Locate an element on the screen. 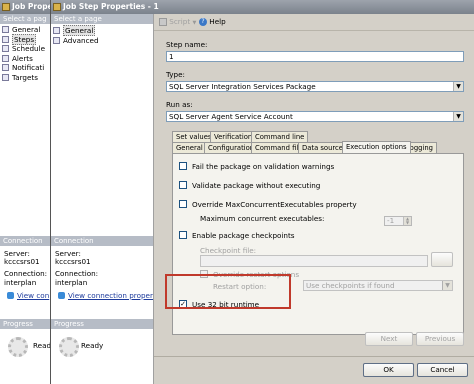  back-progress-status: Read is located at coordinates (42, 345).